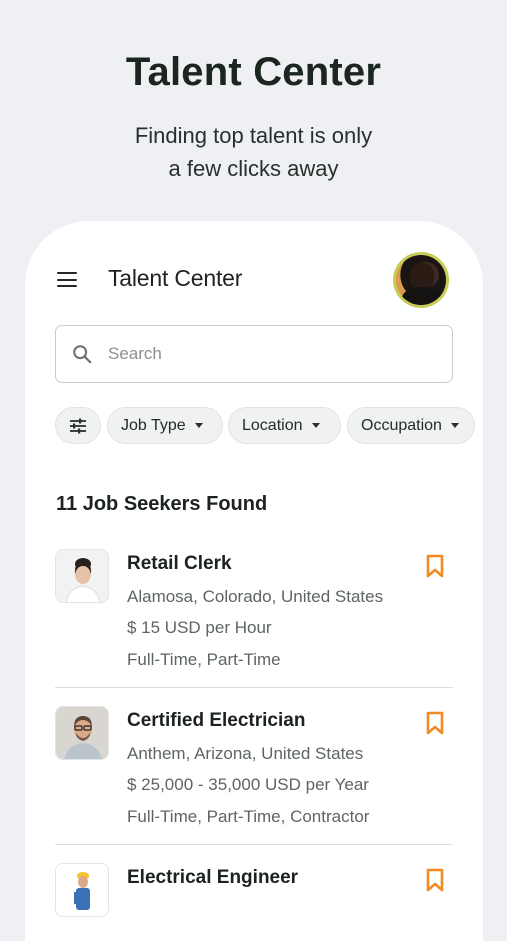 This screenshot has width=507, height=941. I want to click on hero-subtitle-line2: a few clicks away, so click(253, 168).